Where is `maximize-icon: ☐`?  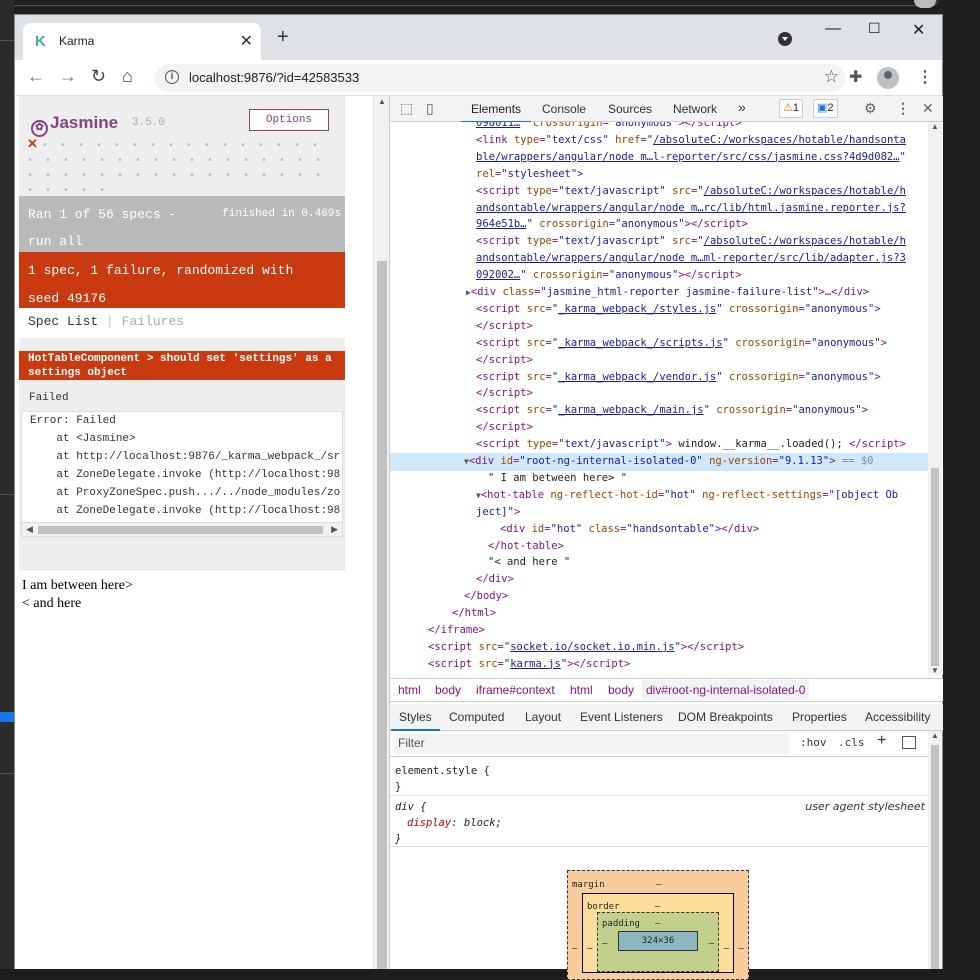 maximize-icon: ☐ is located at coordinates (874, 28).